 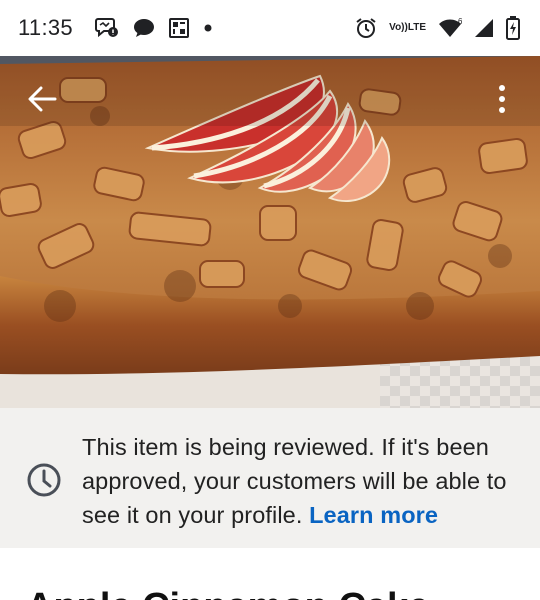 What do you see at coordinates (208, 28) in the screenshot?
I see `dot-icon` at bounding box center [208, 28].